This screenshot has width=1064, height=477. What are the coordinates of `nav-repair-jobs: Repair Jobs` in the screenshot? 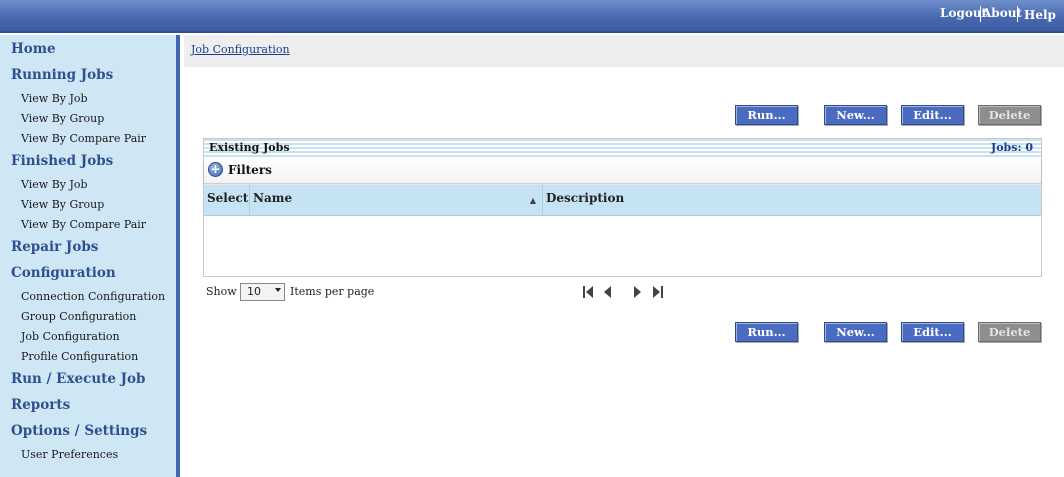 It's located at (54, 247).